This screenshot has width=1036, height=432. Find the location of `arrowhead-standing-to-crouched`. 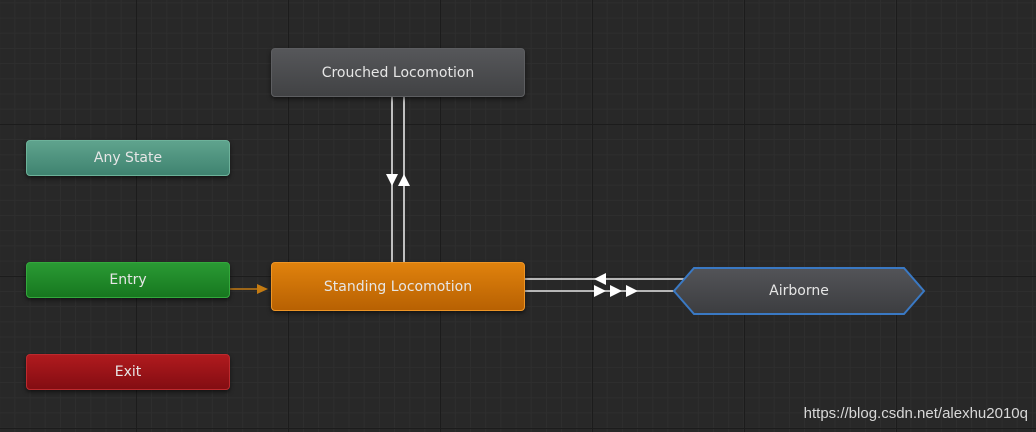

arrowhead-standing-to-crouched is located at coordinates (404, 180).